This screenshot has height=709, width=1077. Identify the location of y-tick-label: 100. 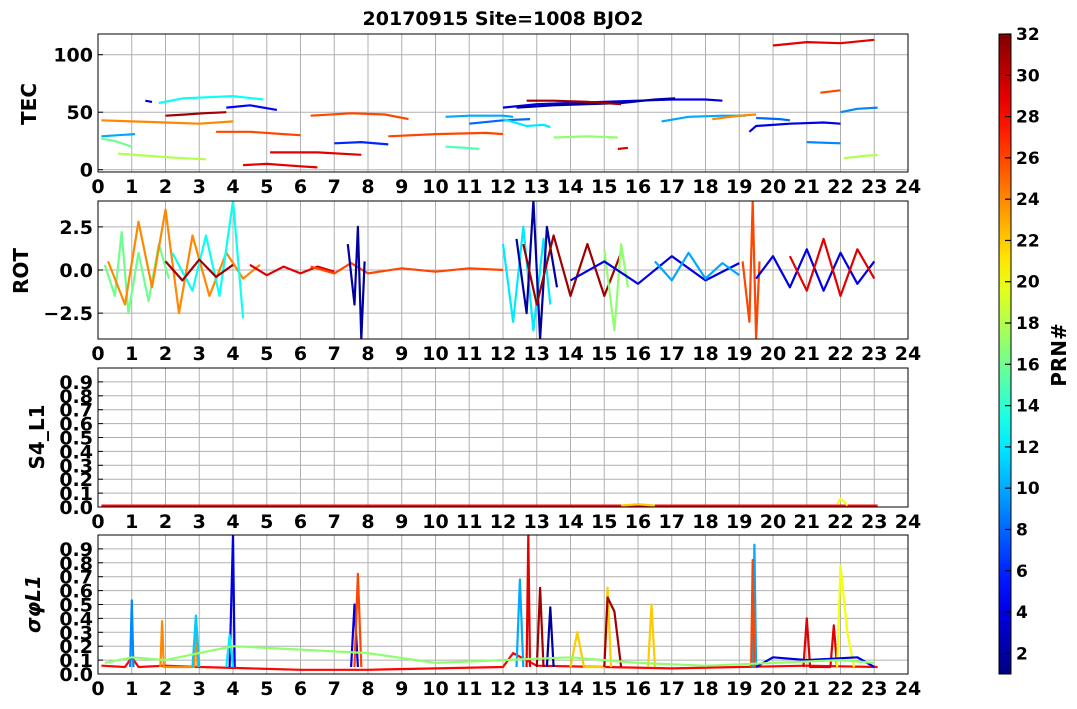
(73, 56).